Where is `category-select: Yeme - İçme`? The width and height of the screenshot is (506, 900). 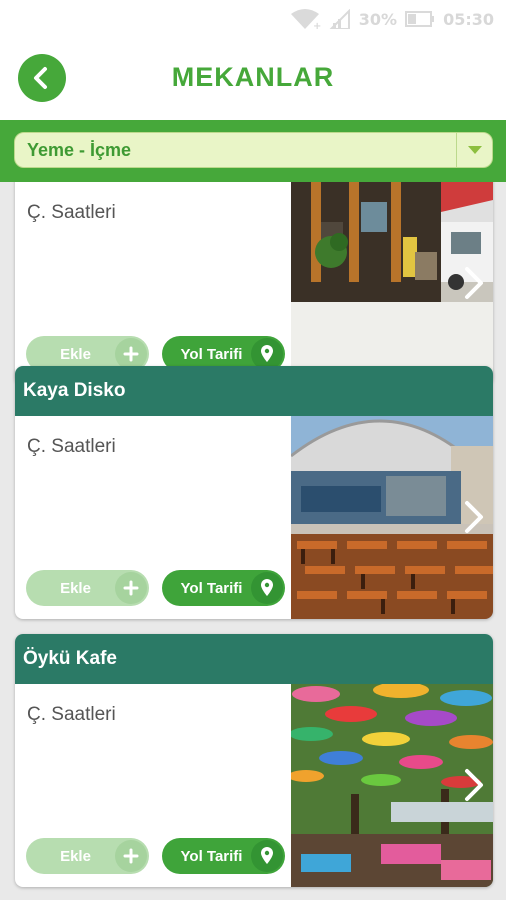
category-select: Yeme - İçme is located at coordinates (253, 150).